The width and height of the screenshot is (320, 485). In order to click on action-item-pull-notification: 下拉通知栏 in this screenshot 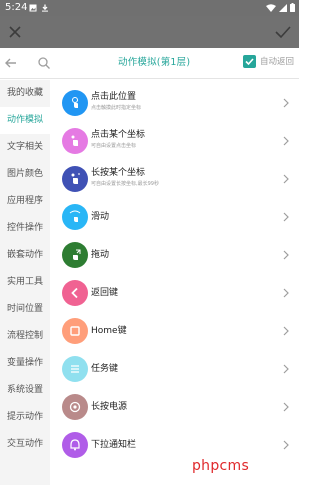, I will do `click(174, 446)`.